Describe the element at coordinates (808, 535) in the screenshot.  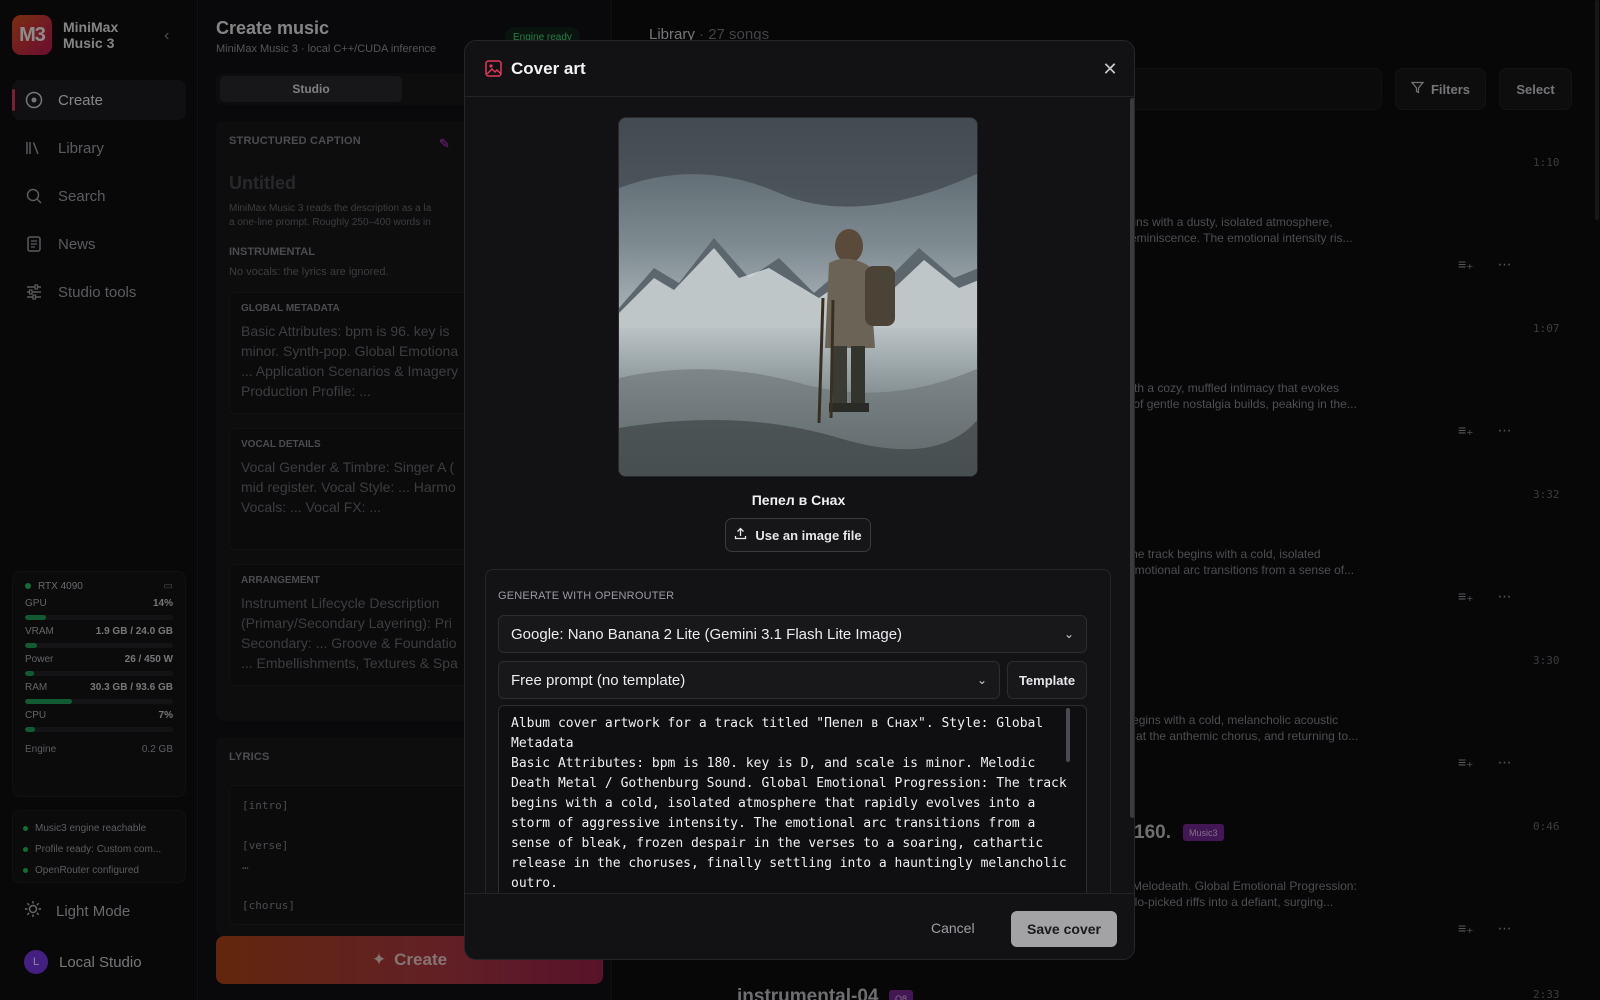
I see `use-image-file-label: Use an image file` at that location.